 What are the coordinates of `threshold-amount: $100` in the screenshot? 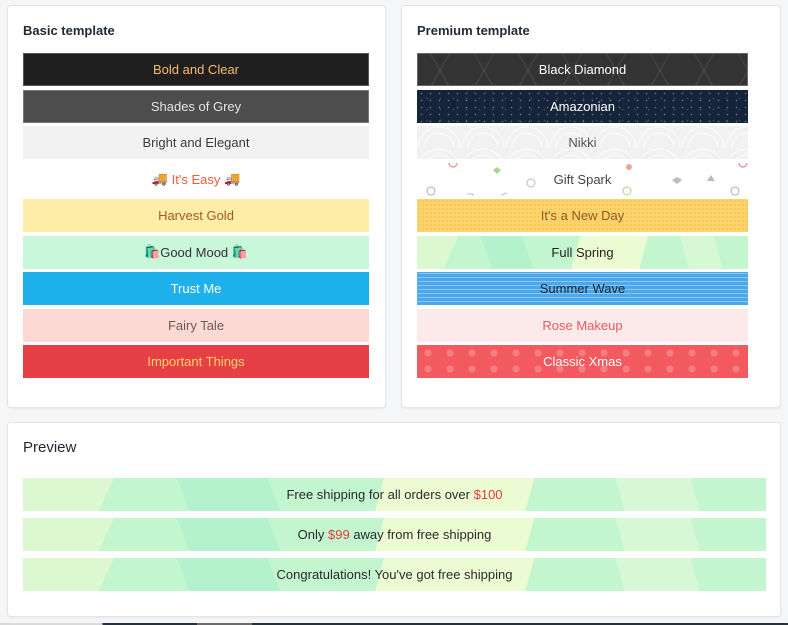 It's located at (488, 494).